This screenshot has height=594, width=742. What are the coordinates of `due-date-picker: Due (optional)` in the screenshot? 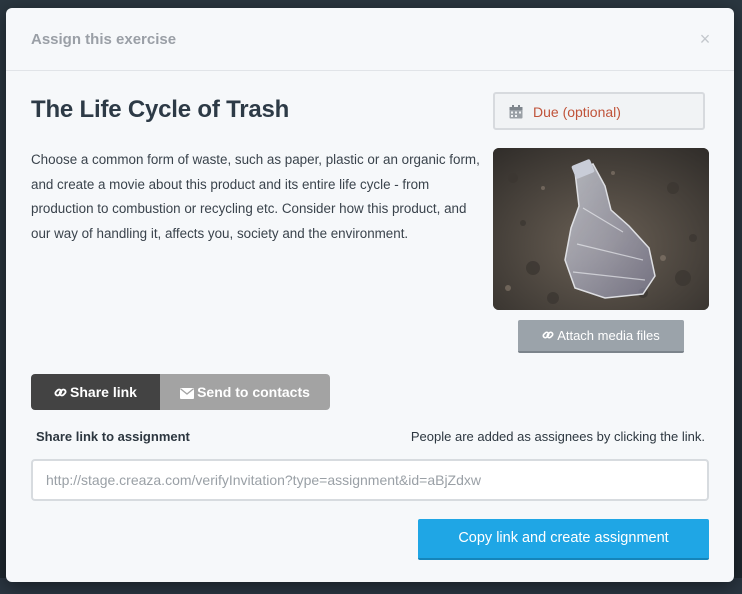 It's located at (599, 111).